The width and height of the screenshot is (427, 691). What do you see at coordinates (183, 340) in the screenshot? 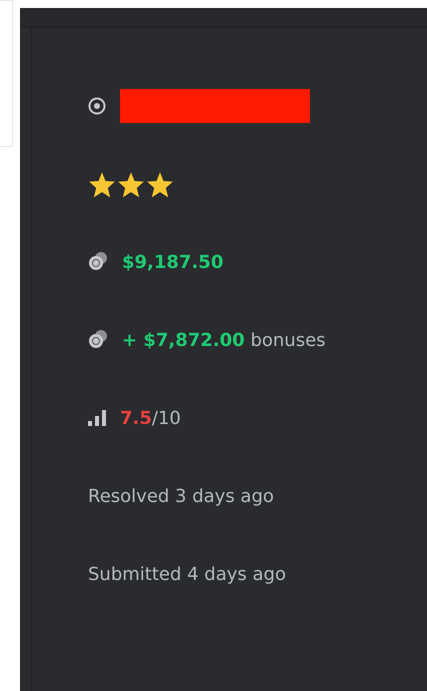
I see `bonus-amount: + $7,872.00` at bounding box center [183, 340].